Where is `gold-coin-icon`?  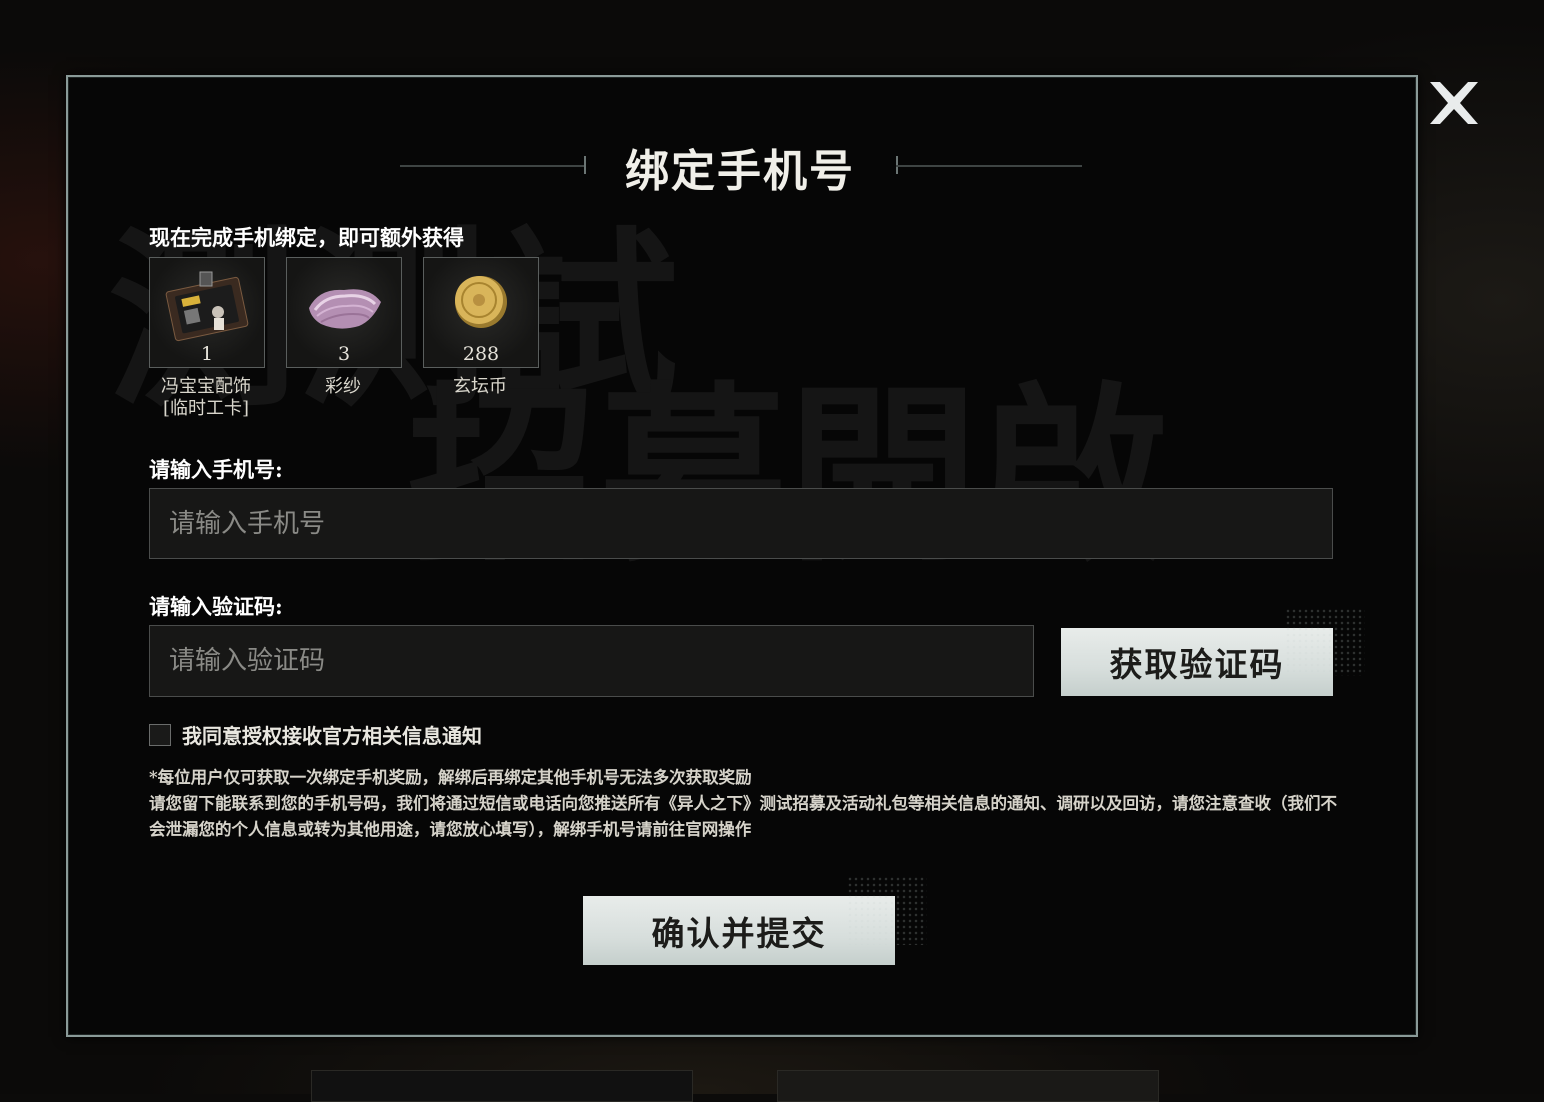 gold-coin-icon is located at coordinates (481, 302).